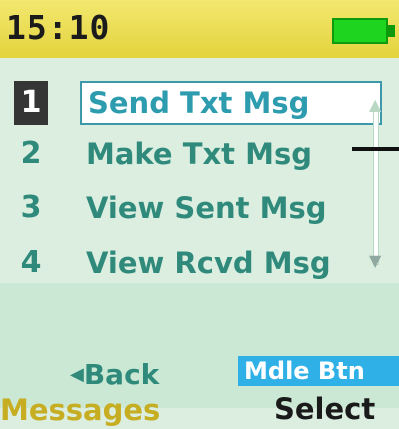 This screenshot has width=399, height=429. Describe the element at coordinates (376, 188) in the screenshot. I see `scroll-track` at that location.